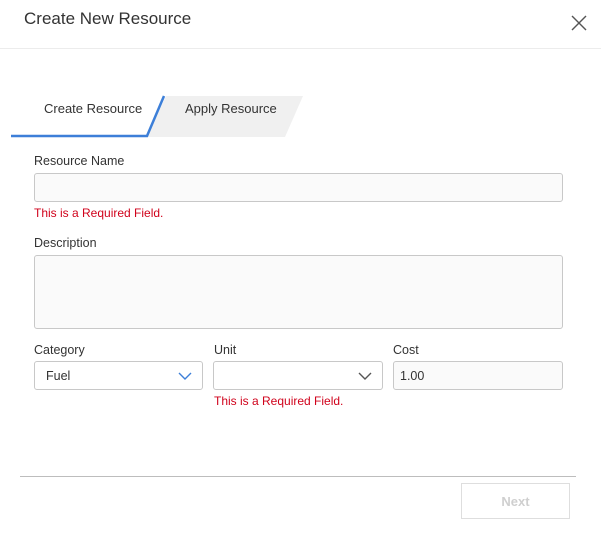 This screenshot has width=601, height=544. I want to click on resource-name-input, so click(298, 187).